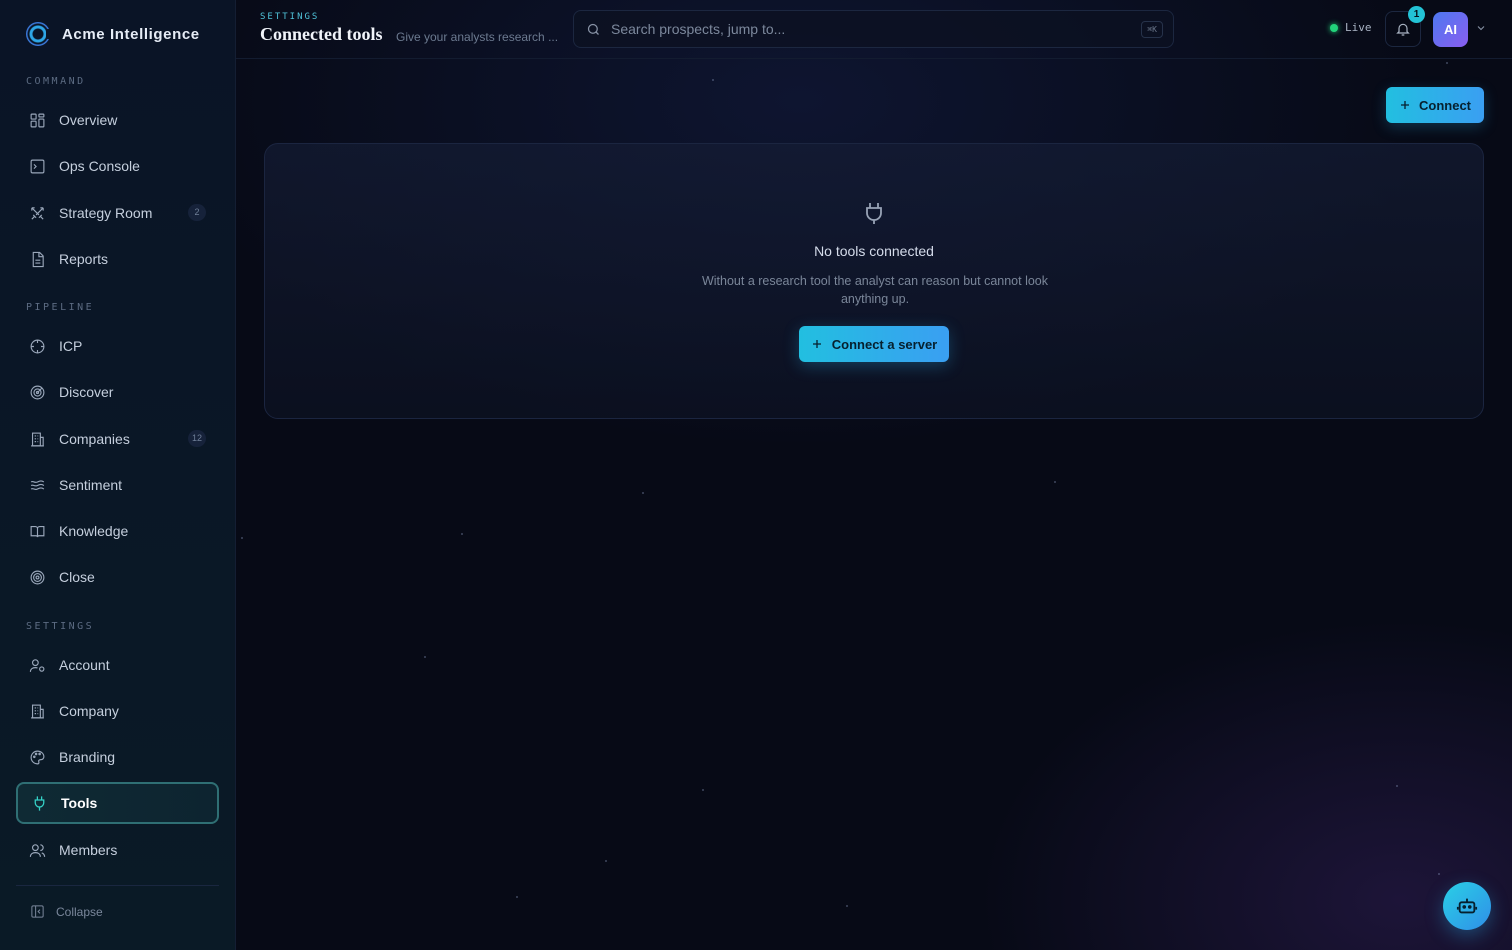 This screenshot has height=950, width=1512. Describe the element at coordinates (117, 885) in the screenshot. I see `sidebar-divider` at that location.